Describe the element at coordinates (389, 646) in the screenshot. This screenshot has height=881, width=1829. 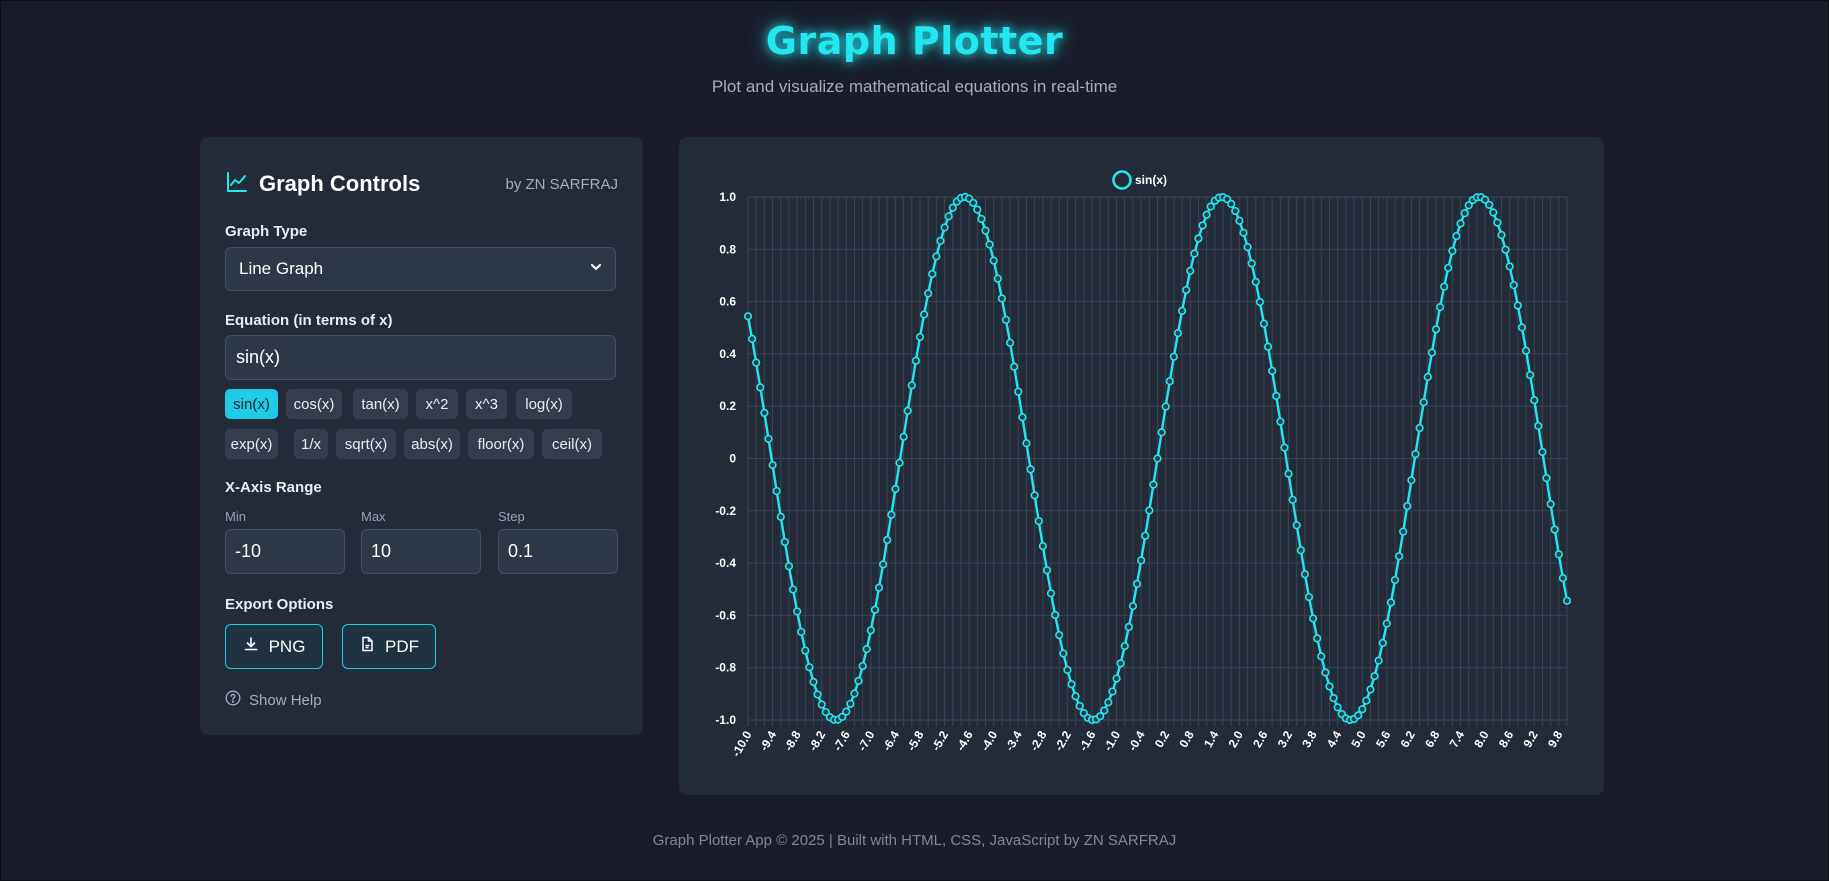
I see `export-pdf-button: PDF` at that location.